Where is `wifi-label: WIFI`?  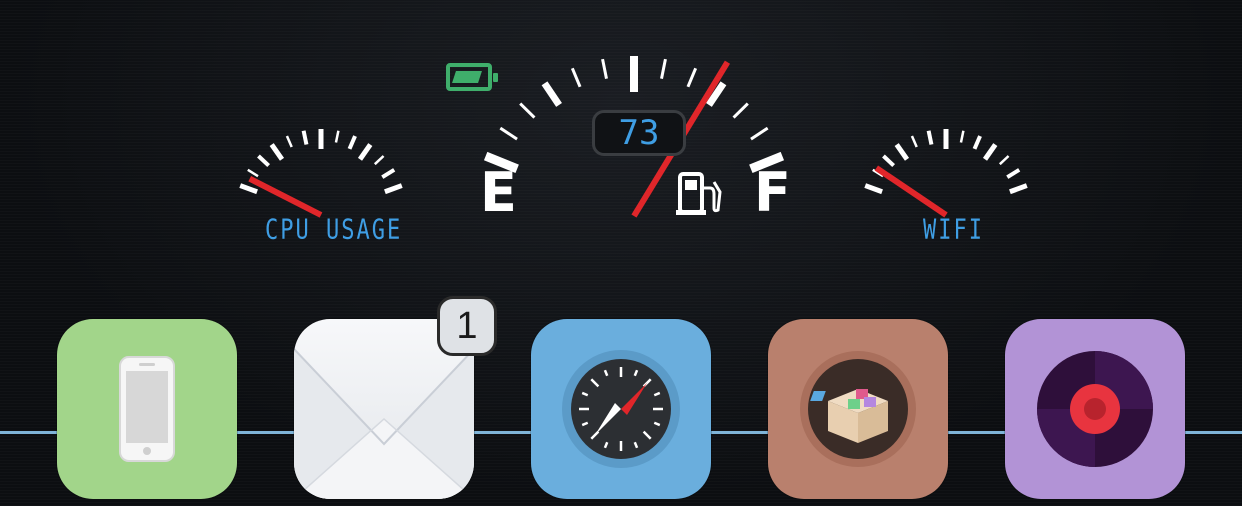 wifi-label: WIFI is located at coordinates (953, 230).